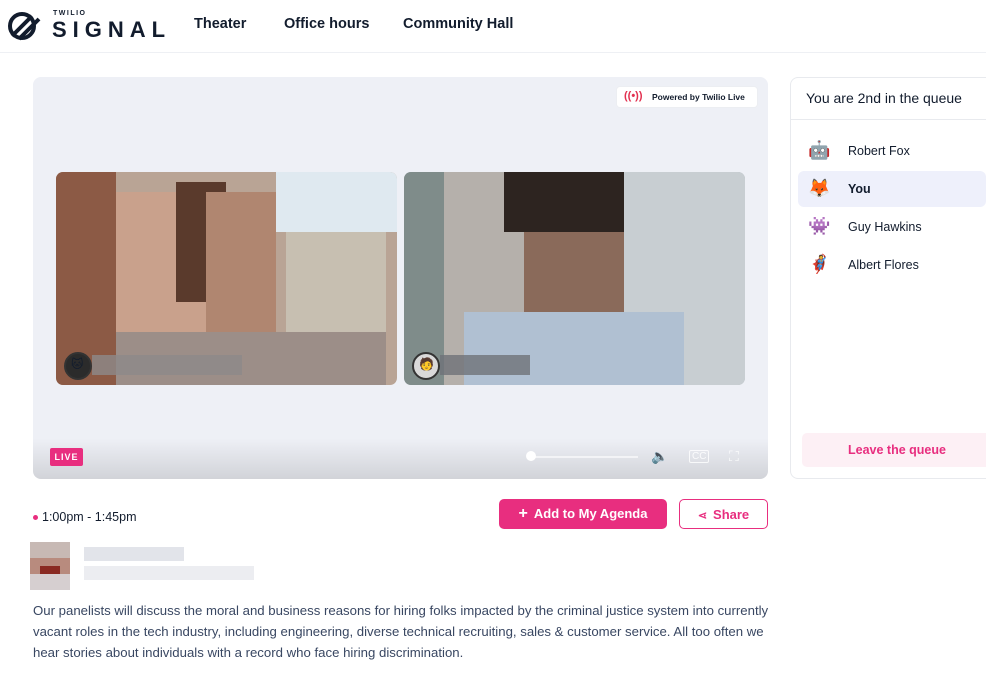 This screenshot has width=986, height=692. What do you see at coordinates (523, 513) in the screenshot?
I see `plus-icon: +` at bounding box center [523, 513].